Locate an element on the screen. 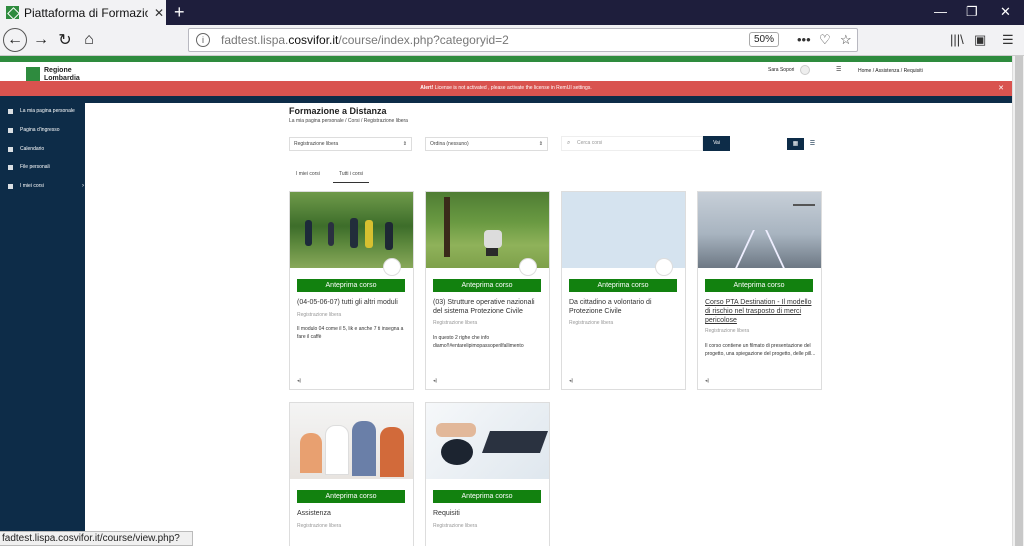 The width and height of the screenshot is (1024, 546). tab-my-courses: I miei corsi is located at coordinates (308, 174).